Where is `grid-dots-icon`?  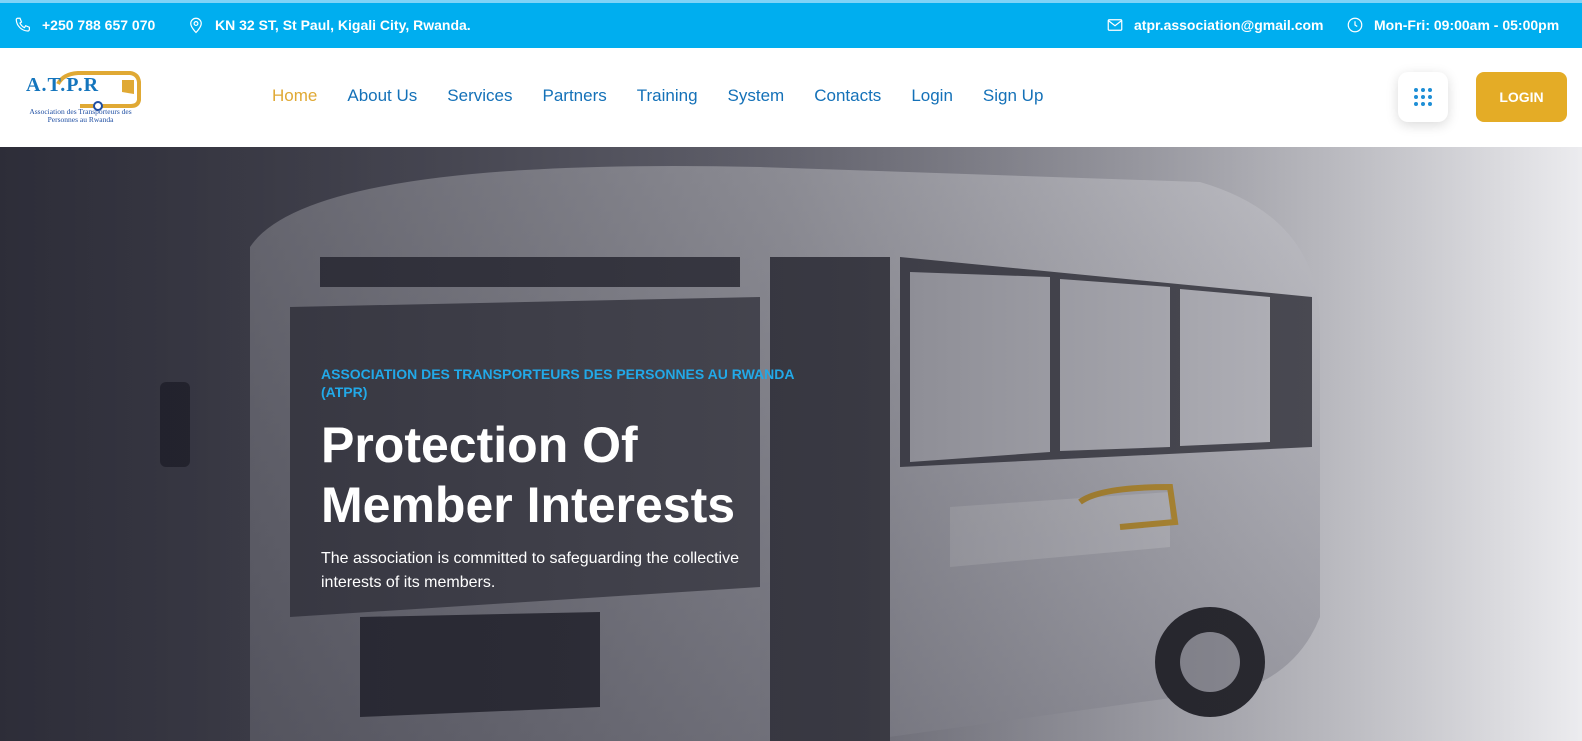
grid-dots-icon is located at coordinates (1423, 97).